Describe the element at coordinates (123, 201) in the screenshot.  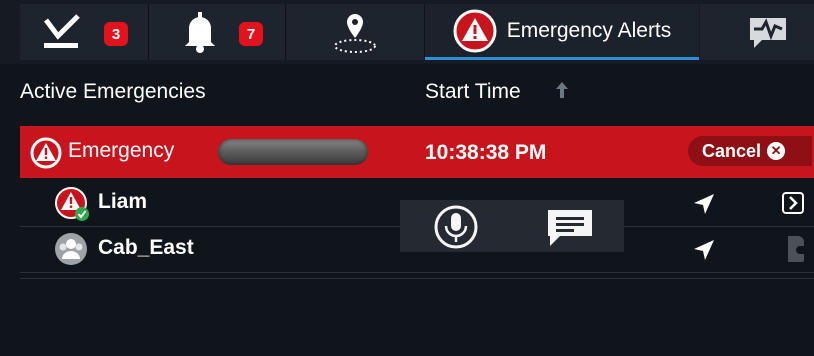
I see `member-name: Liam` at that location.